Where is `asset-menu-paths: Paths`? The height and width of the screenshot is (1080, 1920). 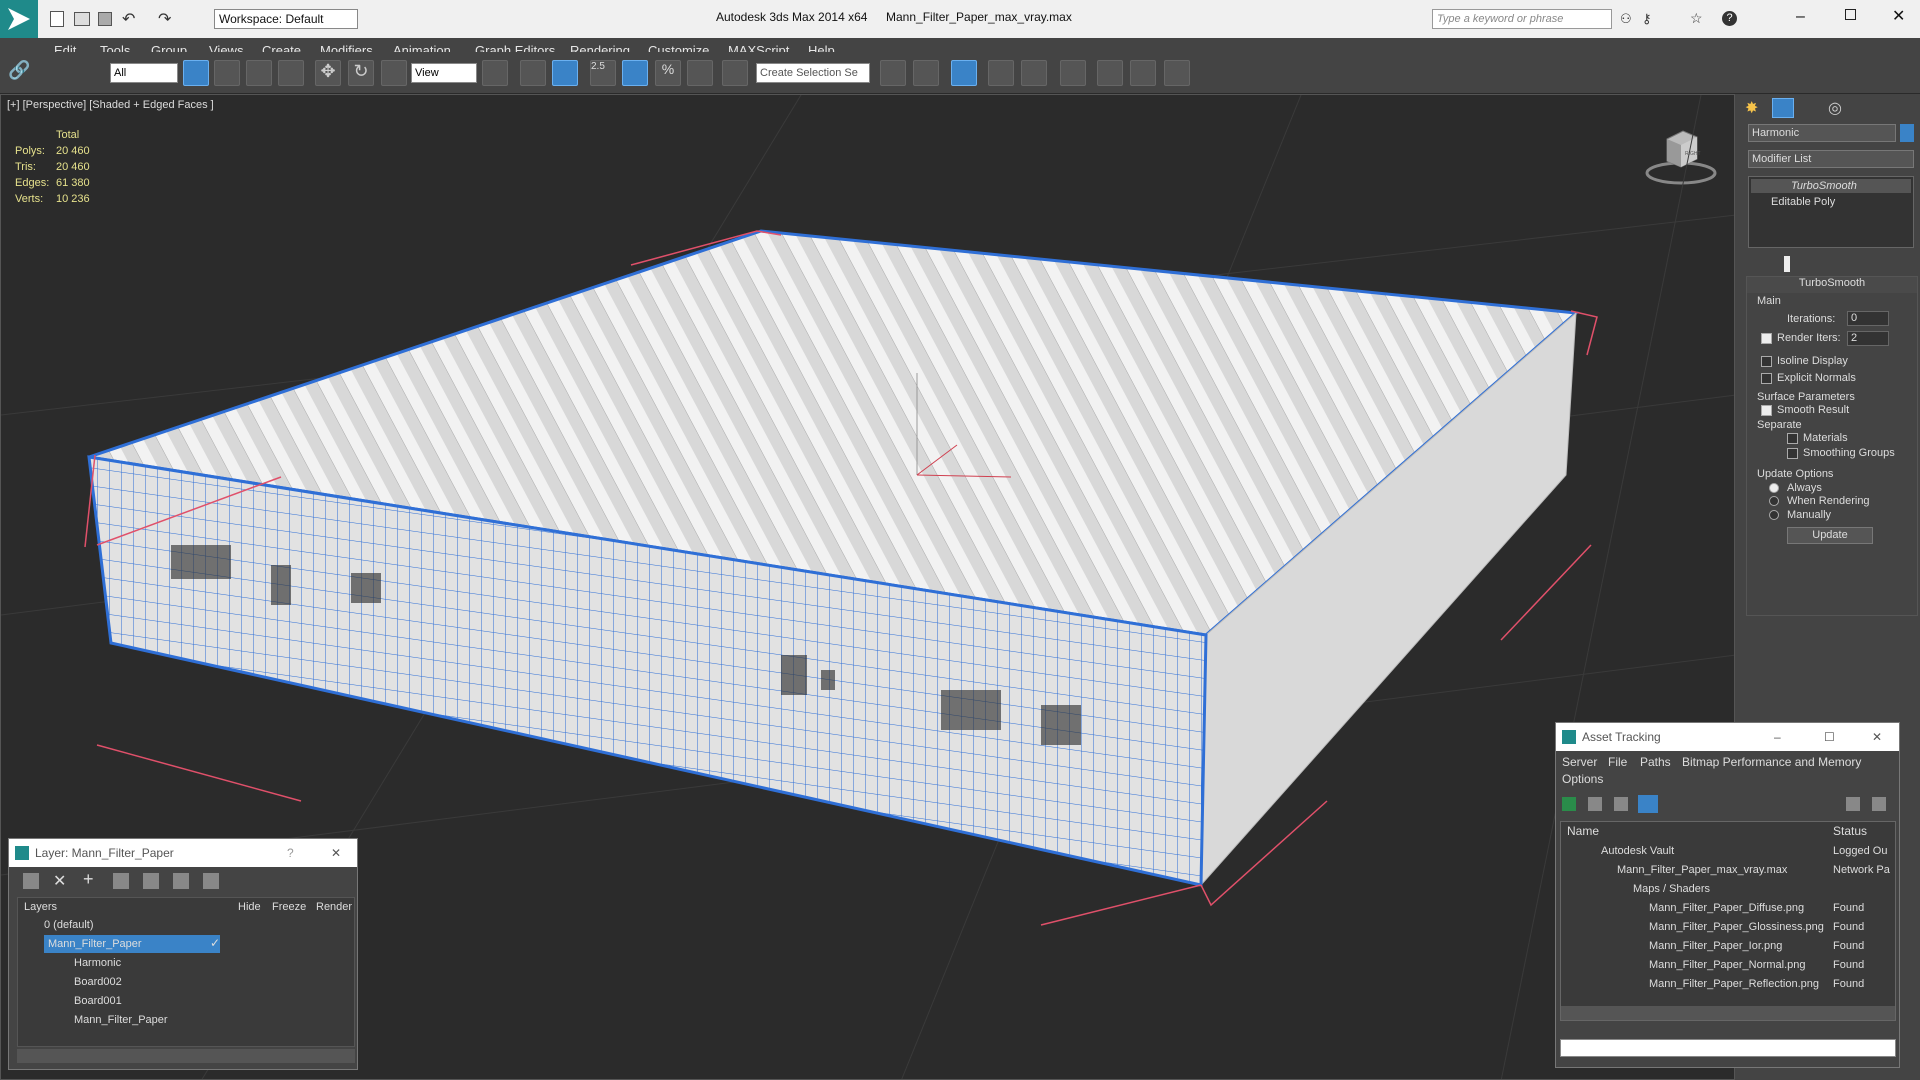
asset-menu-paths: Paths is located at coordinates (1655, 762).